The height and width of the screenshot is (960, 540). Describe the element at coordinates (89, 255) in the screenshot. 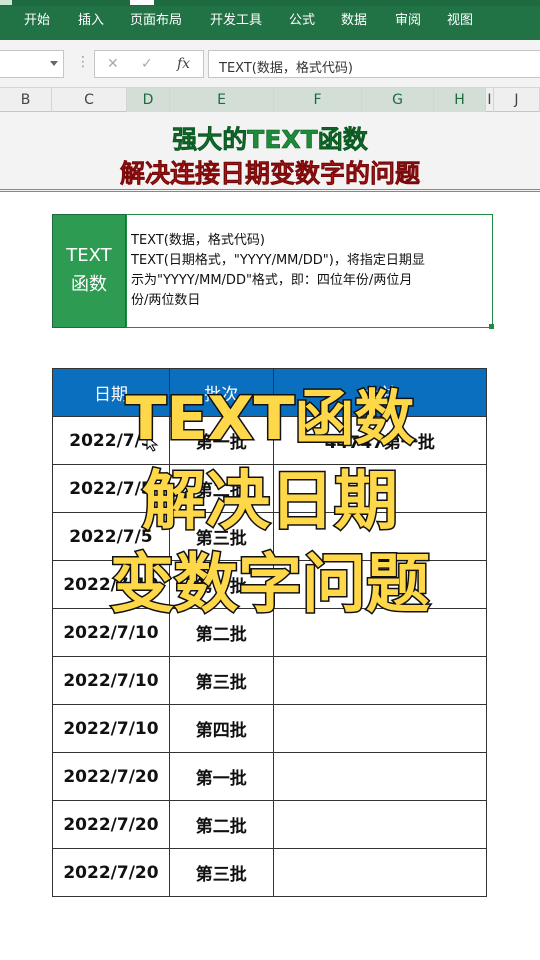

I see `function-label-line1: TEXT` at that location.